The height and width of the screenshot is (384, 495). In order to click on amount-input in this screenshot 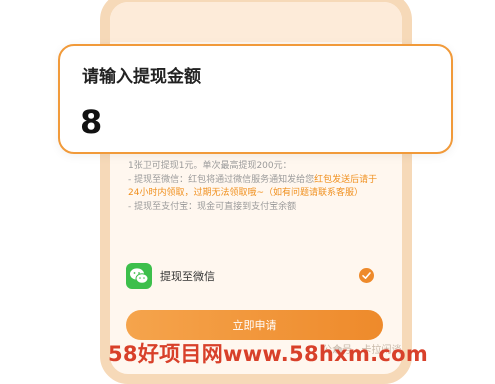, I will do `click(250, 122)`.